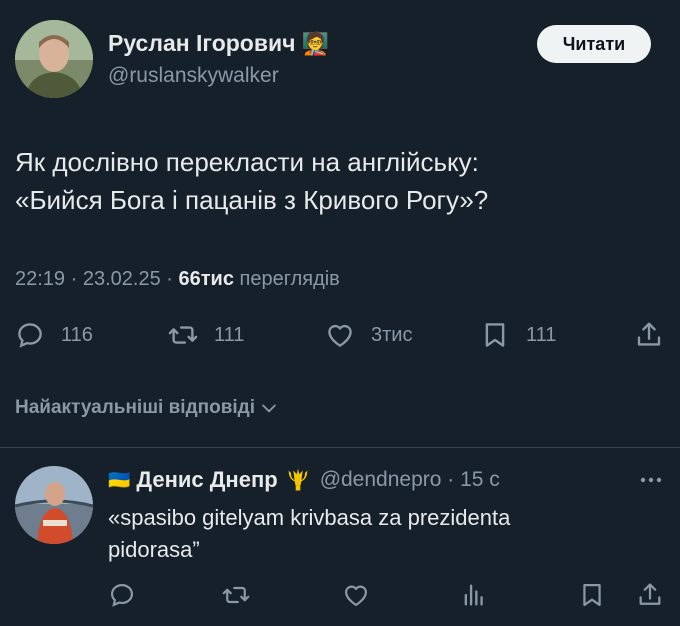 This screenshot has width=680, height=626. I want to click on repost-action: 111, so click(206, 335).